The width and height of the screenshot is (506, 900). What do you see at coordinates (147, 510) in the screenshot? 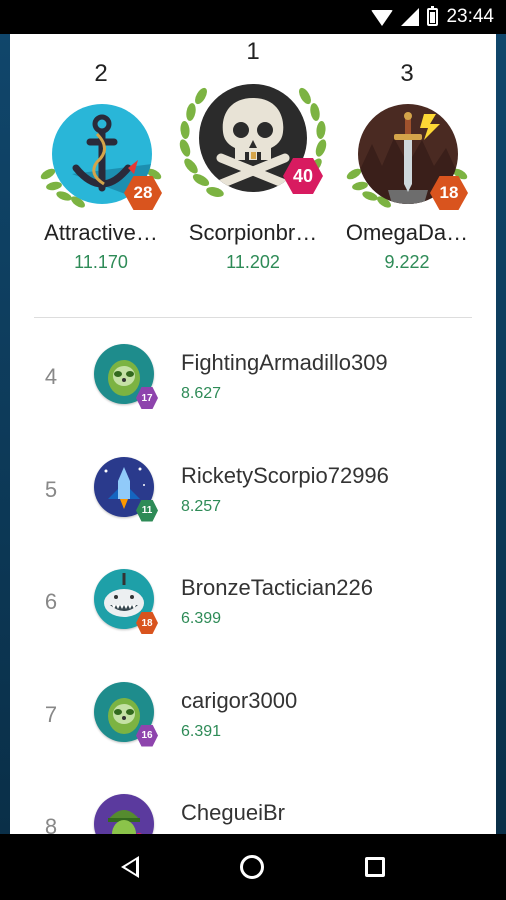
I see `level-badge-value: 11` at bounding box center [147, 510].